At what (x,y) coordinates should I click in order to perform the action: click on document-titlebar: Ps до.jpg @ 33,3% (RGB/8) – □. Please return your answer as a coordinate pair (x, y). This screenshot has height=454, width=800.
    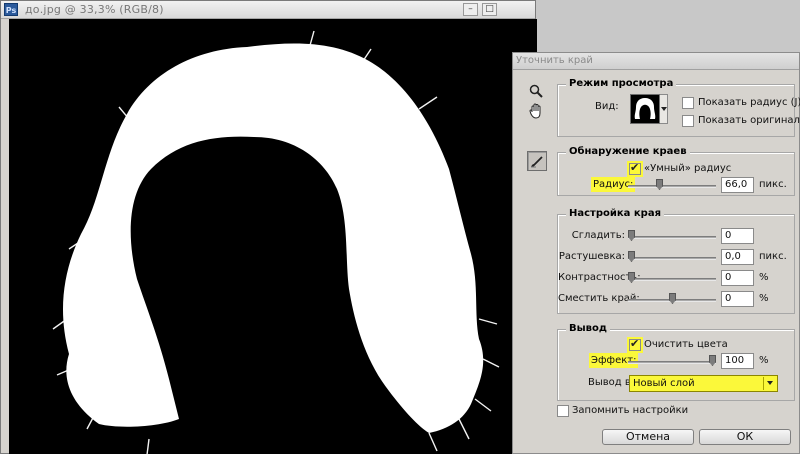
    Looking at the image, I should click on (268, 10).